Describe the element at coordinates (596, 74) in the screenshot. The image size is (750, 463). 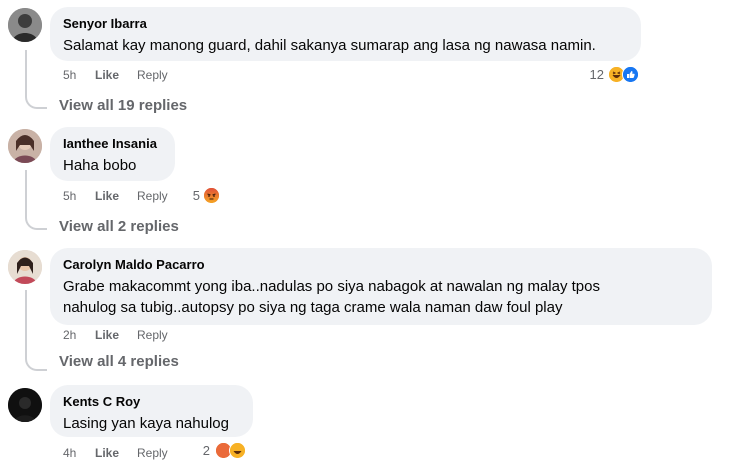
I see `reaction-count: 12` at that location.